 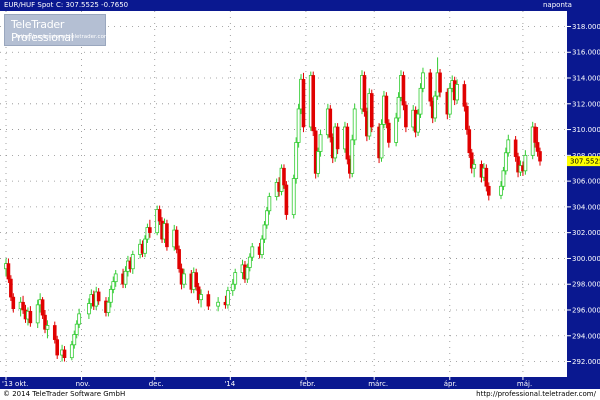 What do you see at coordinates (586, 53) in the screenshot?
I see `y-tick-label: 316.0000` at bounding box center [586, 53].